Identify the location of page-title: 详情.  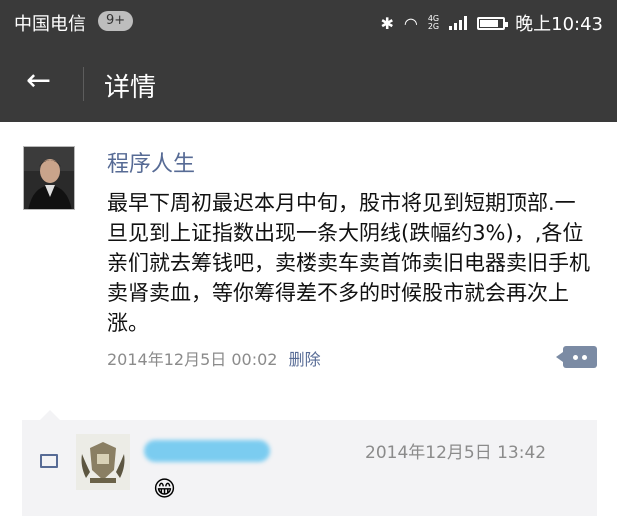
(130, 88).